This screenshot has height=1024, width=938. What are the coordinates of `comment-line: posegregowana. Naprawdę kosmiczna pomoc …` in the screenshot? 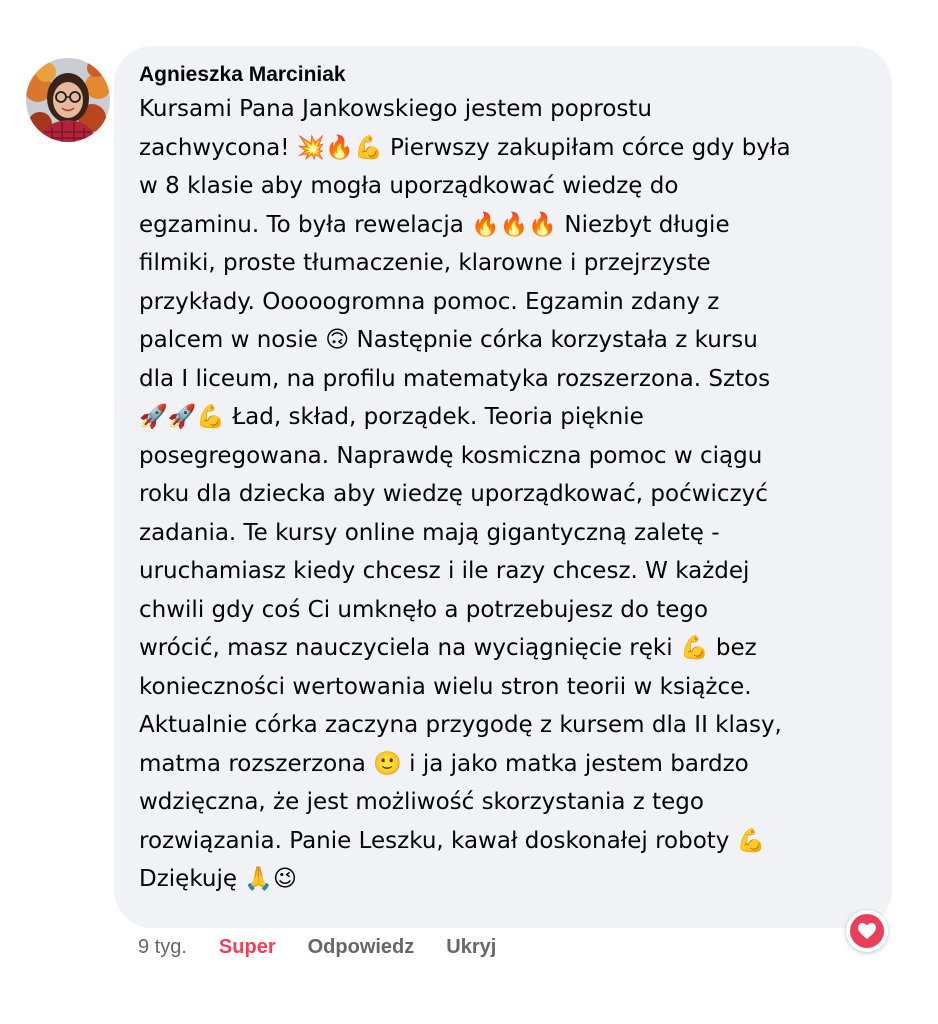 It's located at (451, 455).